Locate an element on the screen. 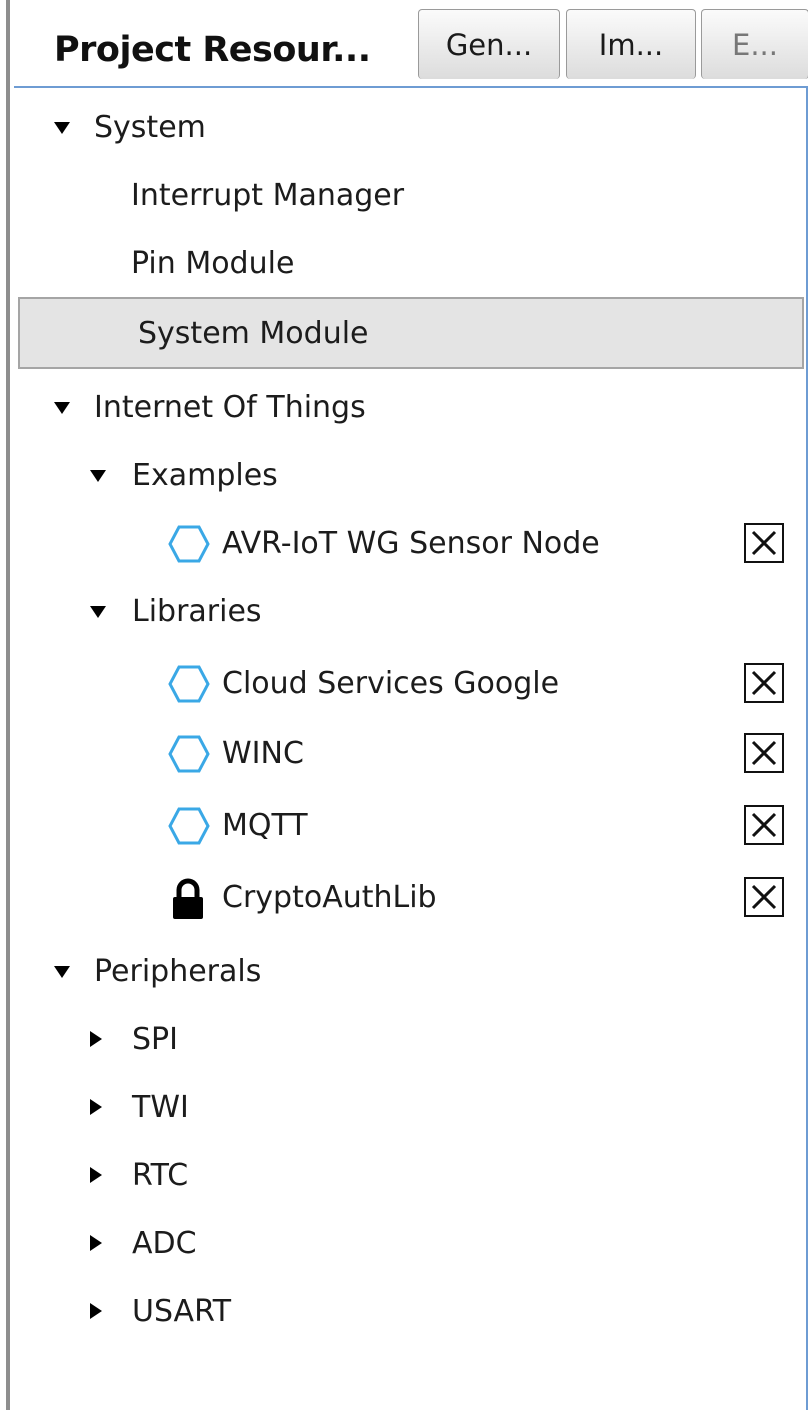 The height and width of the screenshot is (1410, 808). tree-item-pin-module: Pin Module is located at coordinates (408, 263).